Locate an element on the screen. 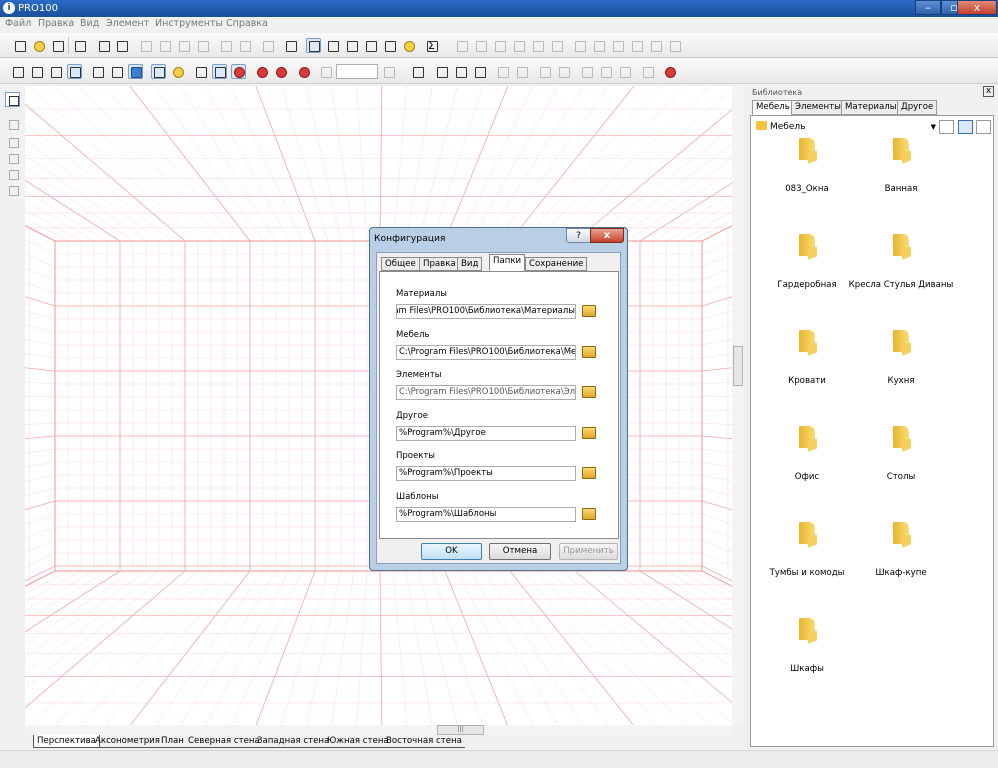 The width and height of the screenshot is (998, 768). list-view-icon is located at coordinates (983, 127).